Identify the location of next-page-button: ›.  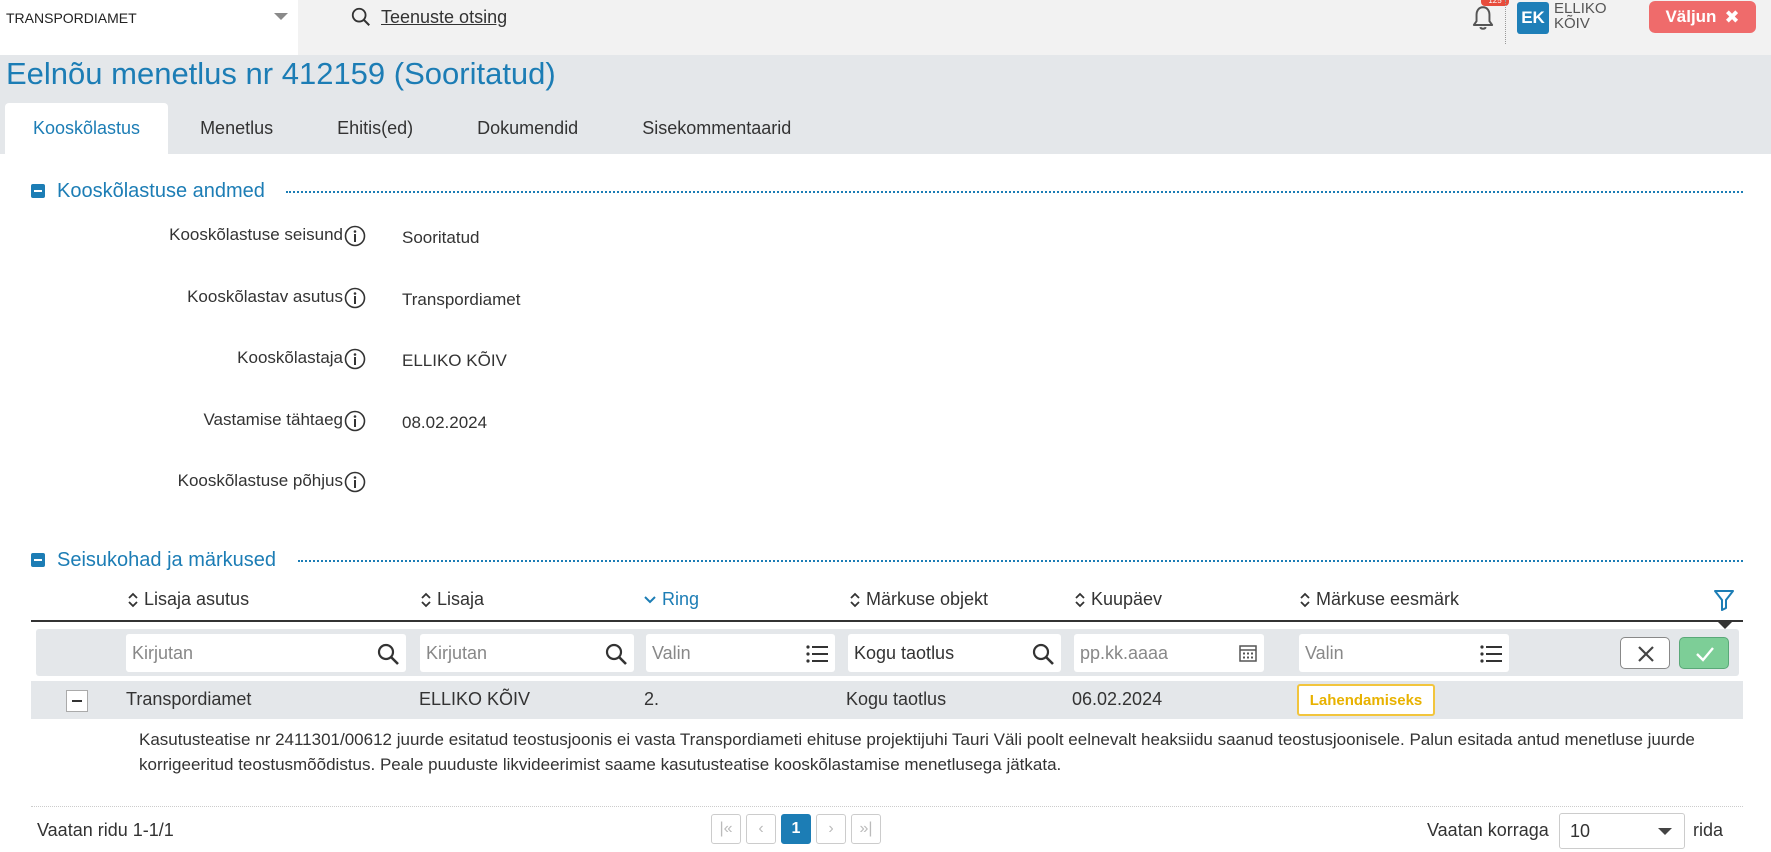
(831, 829).